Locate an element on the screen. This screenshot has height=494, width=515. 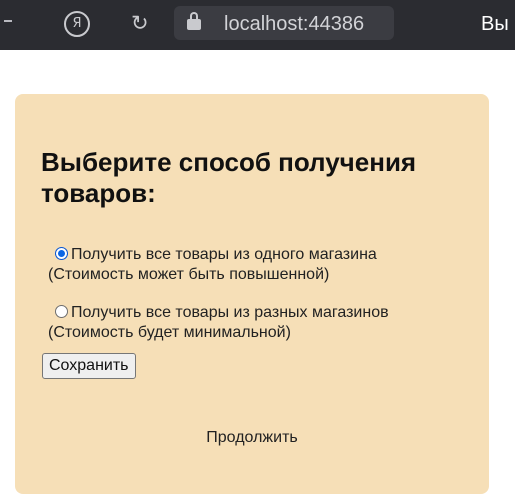
continue-link: Продолжить is located at coordinates (252, 438).